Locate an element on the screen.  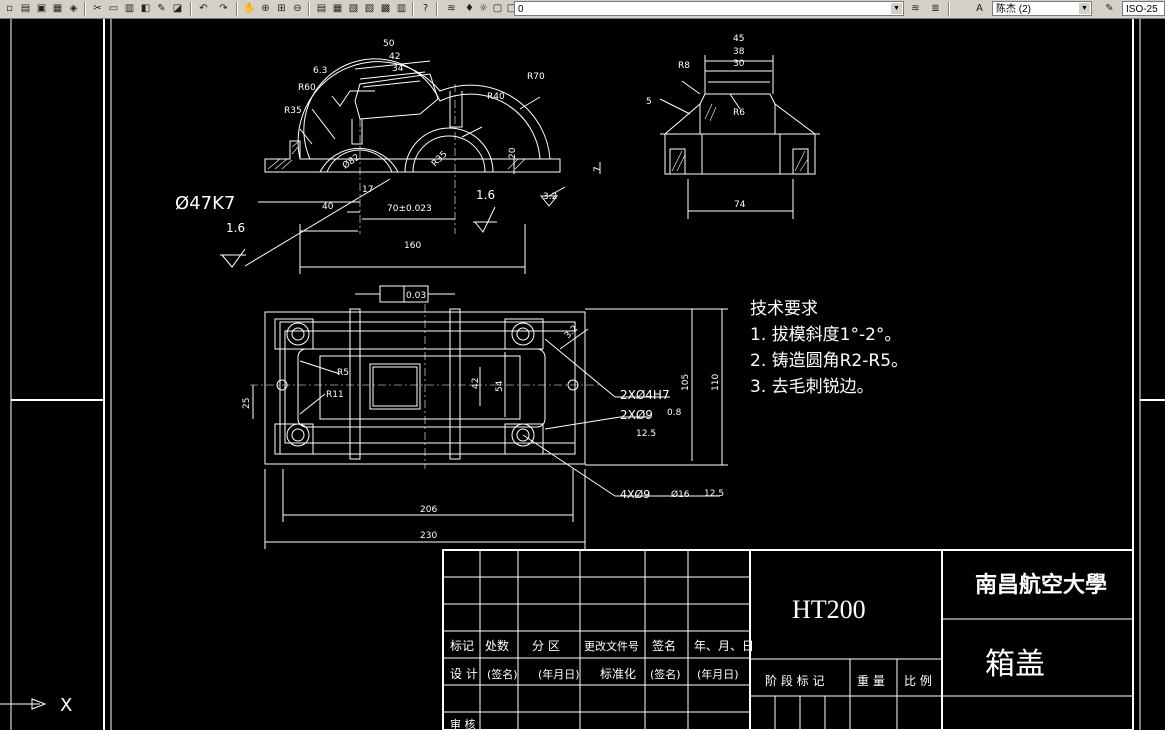
user-value: 陈杰 (2) is located at coordinates (1013, 9).